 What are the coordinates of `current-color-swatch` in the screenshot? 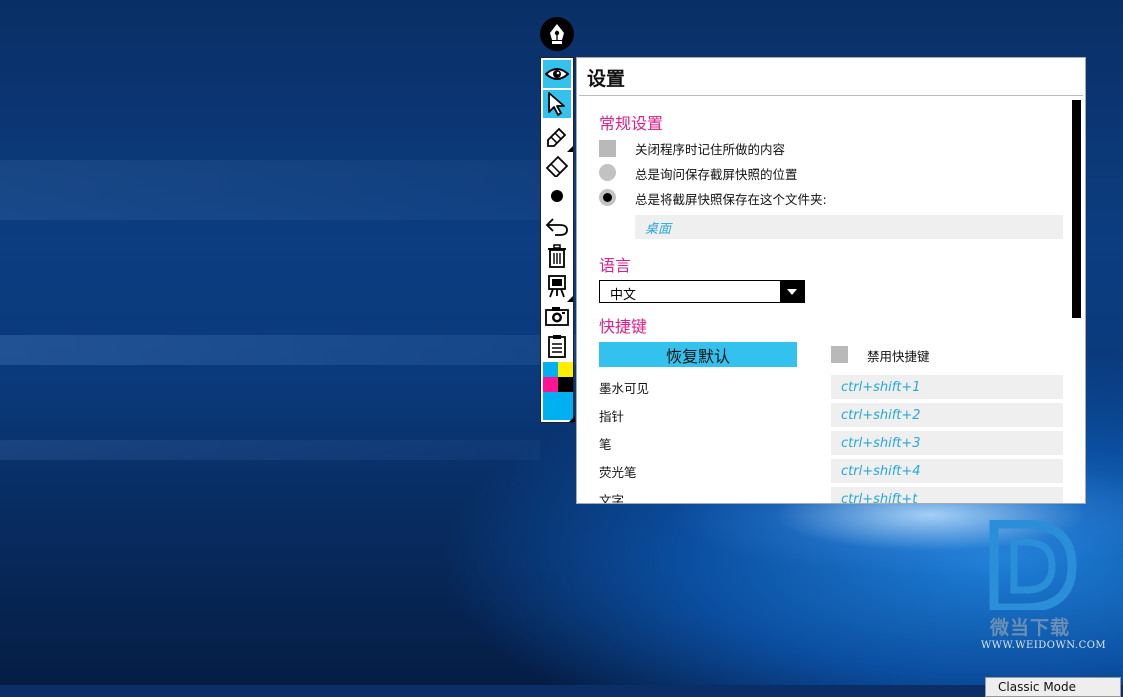 It's located at (559, 407).